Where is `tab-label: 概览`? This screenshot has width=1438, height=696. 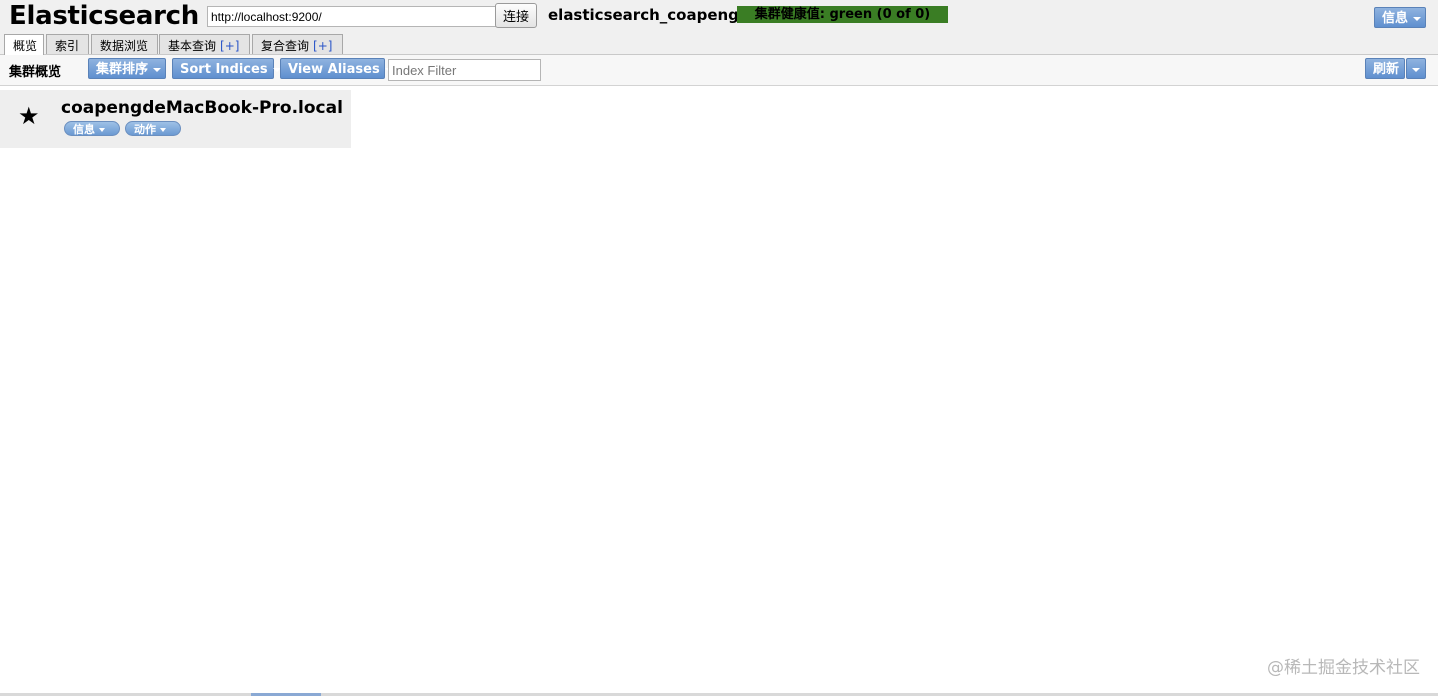
tab-label: 概览 is located at coordinates (25, 46).